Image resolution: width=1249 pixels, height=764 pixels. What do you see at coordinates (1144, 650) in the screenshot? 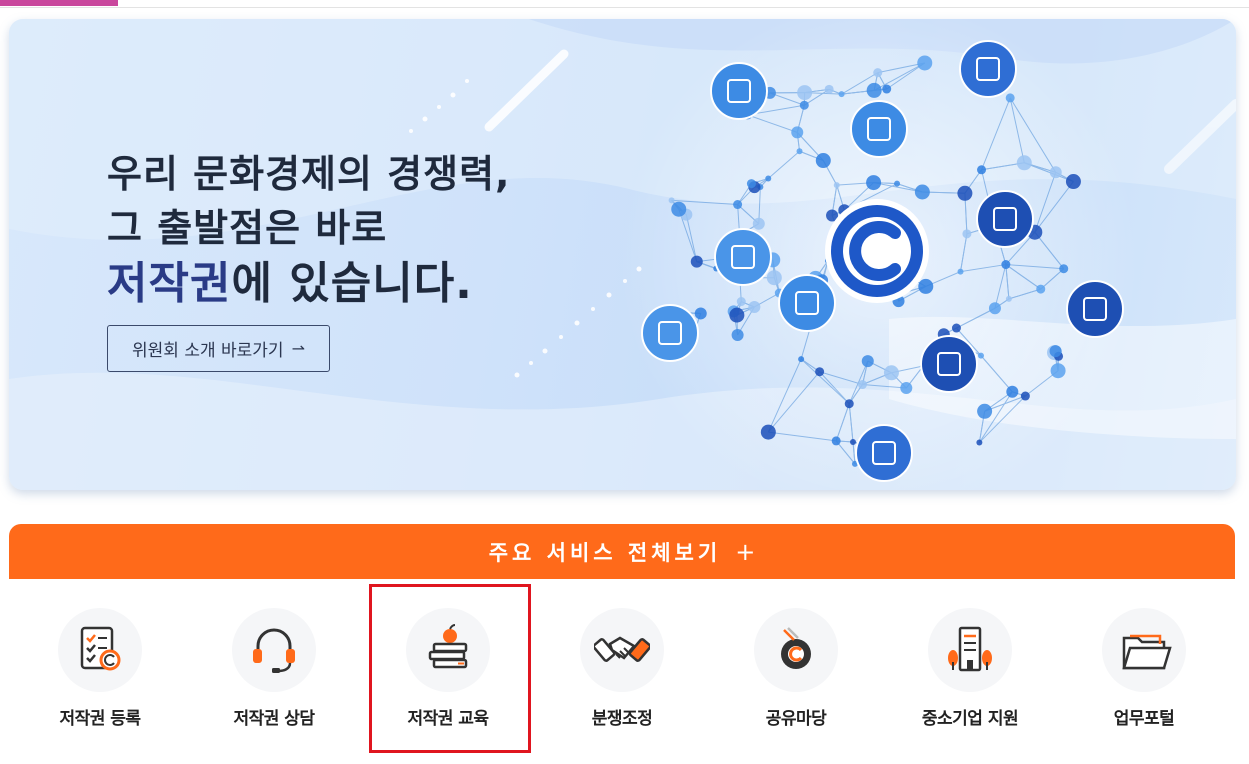
I see `folder-icon` at bounding box center [1144, 650].